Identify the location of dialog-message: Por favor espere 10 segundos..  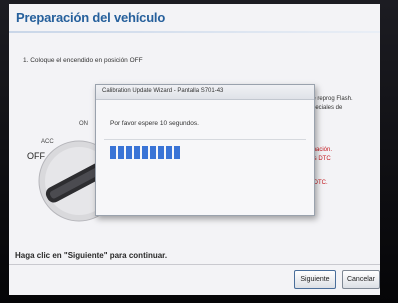
(154, 123).